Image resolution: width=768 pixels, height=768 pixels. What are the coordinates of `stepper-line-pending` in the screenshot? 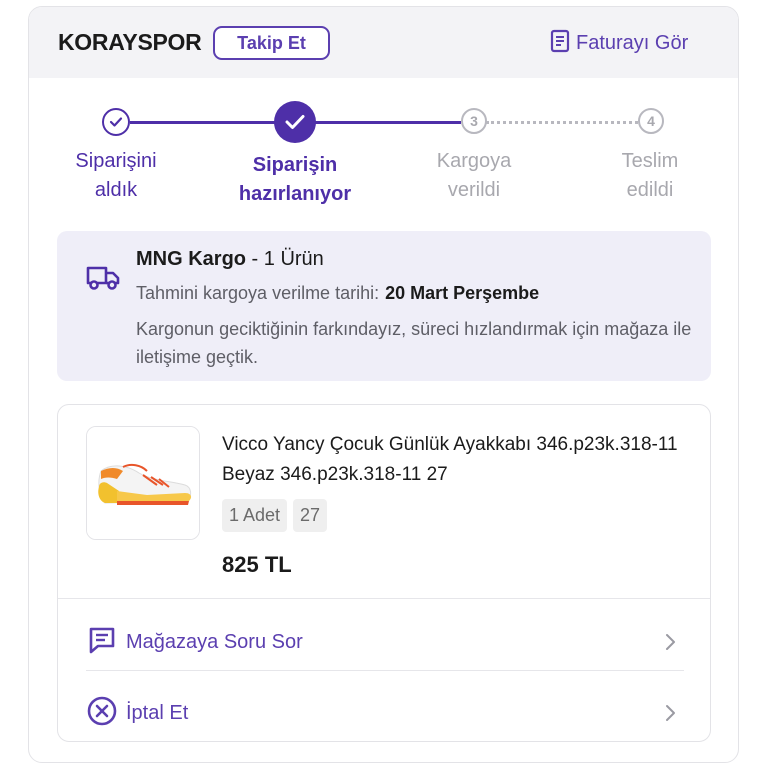 It's located at (562, 122).